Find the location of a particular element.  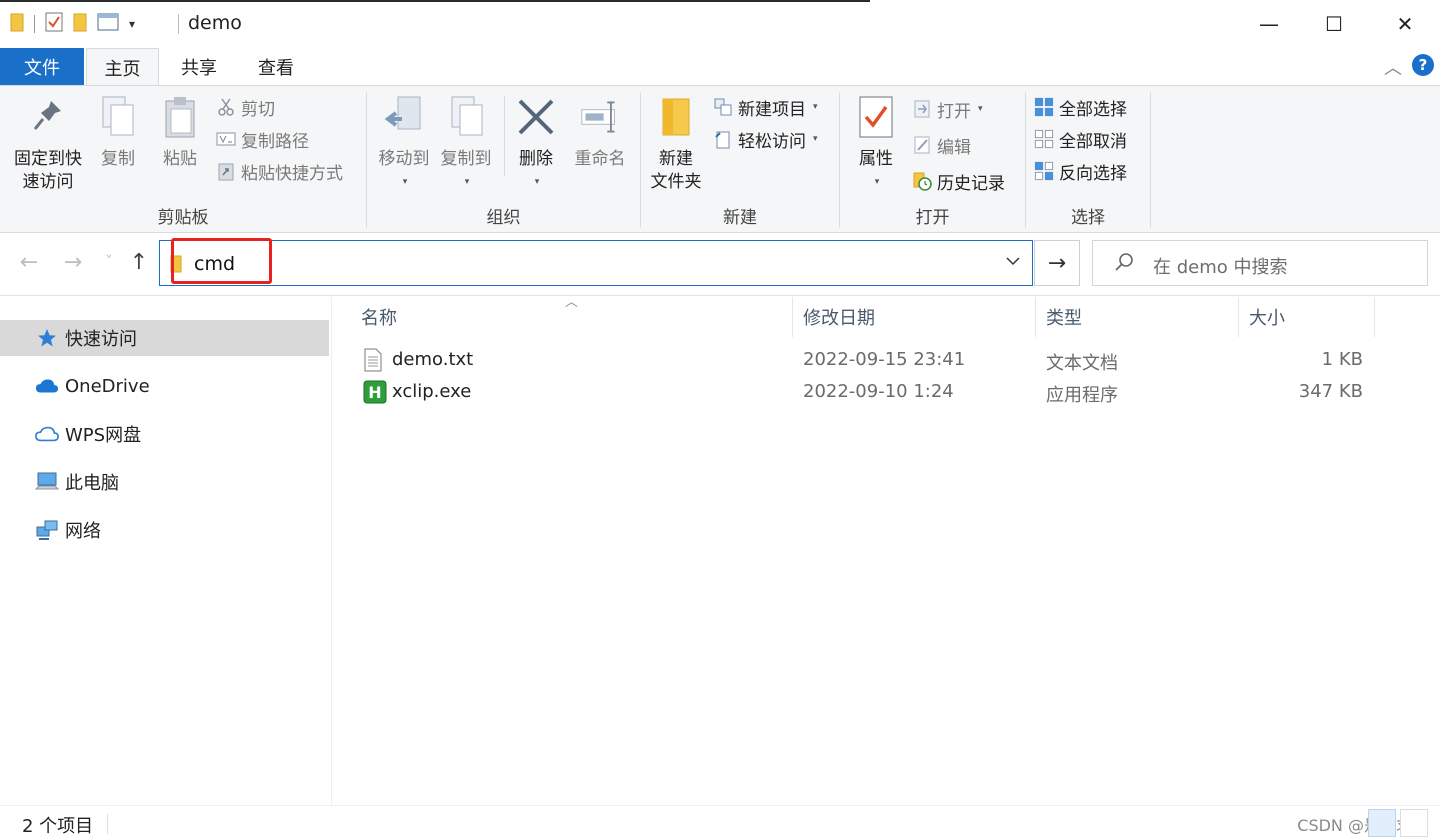

copy-icon is located at coordinates (118, 117).